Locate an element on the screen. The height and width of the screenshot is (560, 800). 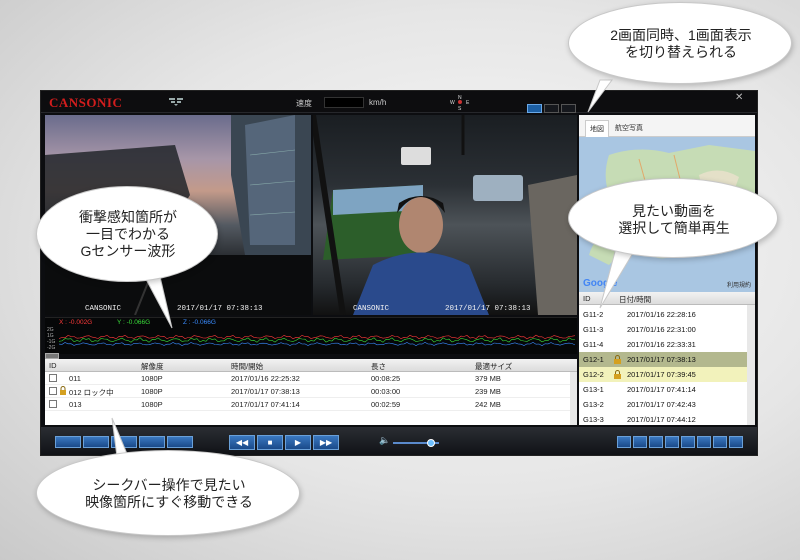
trip-time: 2017/01/16 22:33:31 is located at coordinates (661, 344).